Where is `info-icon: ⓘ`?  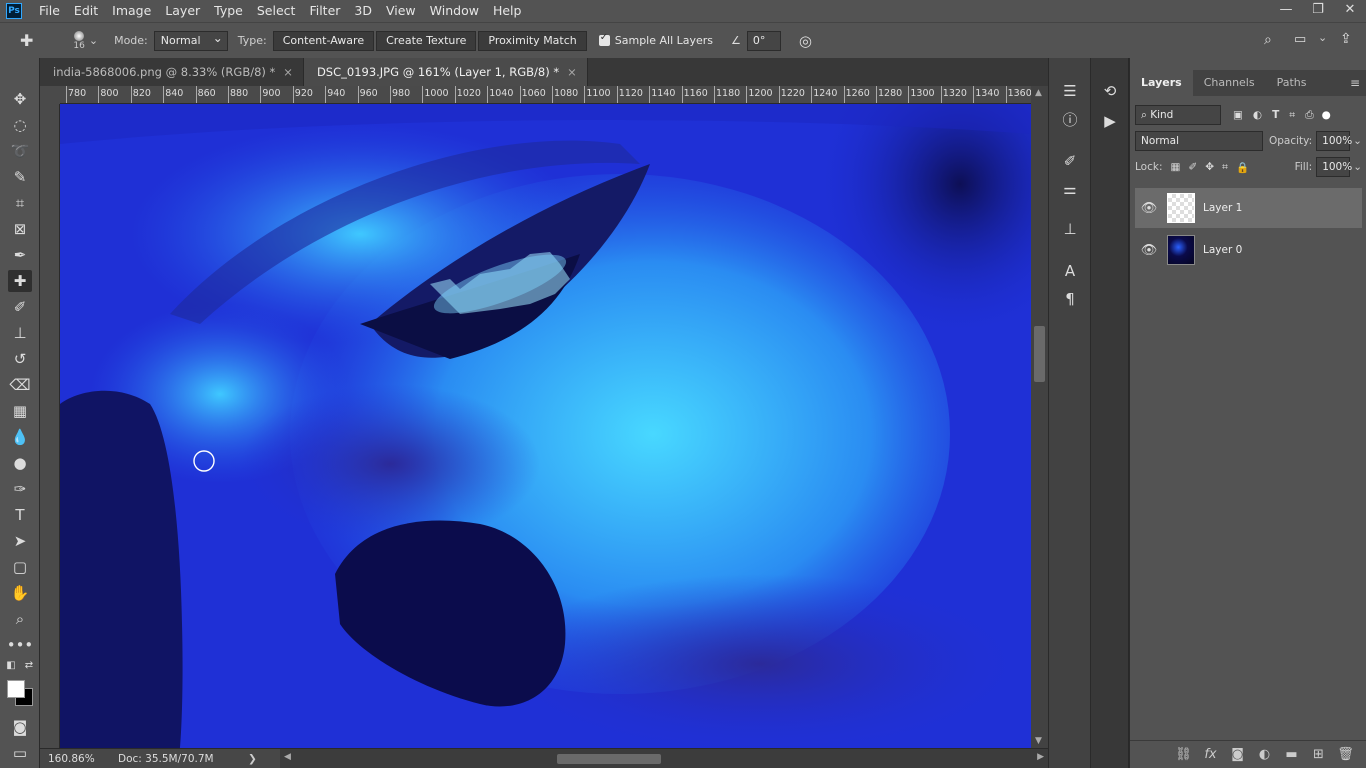
info-icon: ⓘ is located at coordinates (1070, 119).